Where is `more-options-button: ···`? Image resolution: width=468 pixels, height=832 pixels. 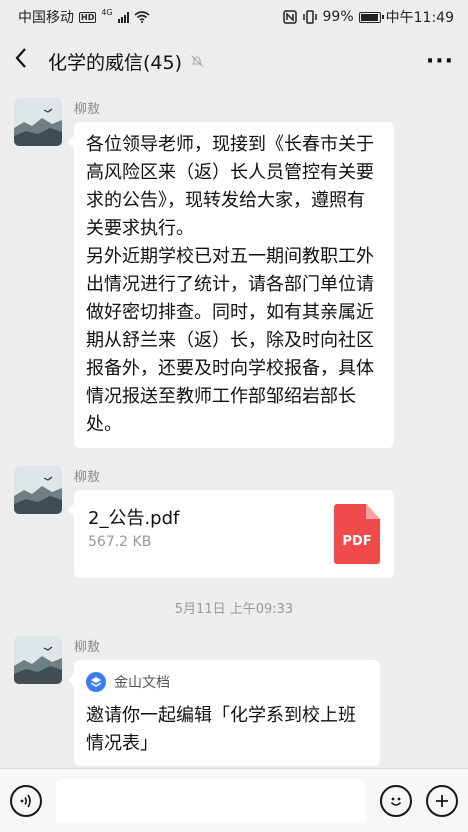
more-options-button: ··· is located at coordinates (440, 61).